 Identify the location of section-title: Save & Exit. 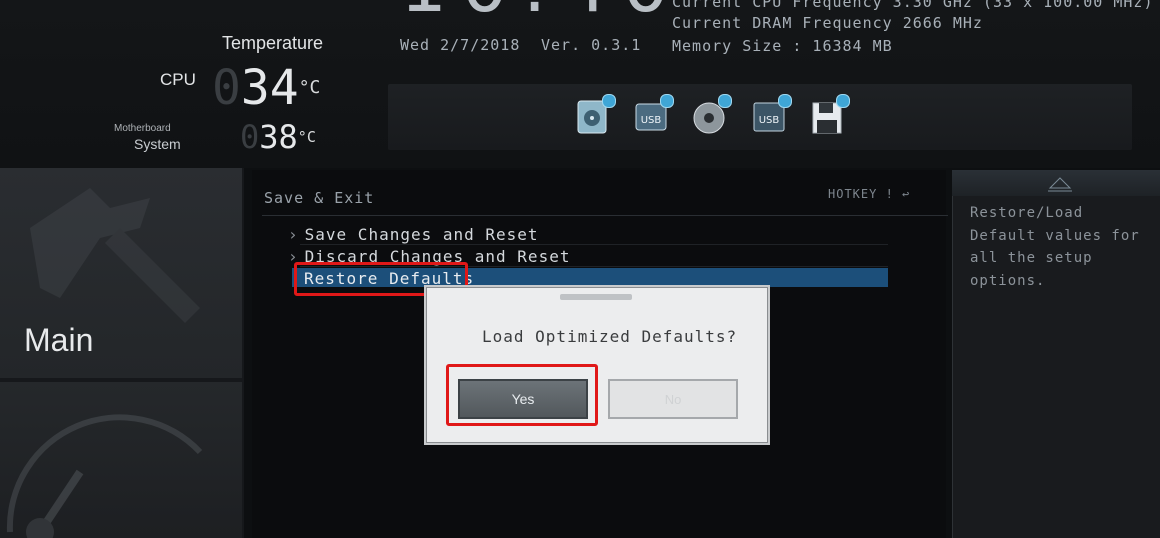
(319, 198).